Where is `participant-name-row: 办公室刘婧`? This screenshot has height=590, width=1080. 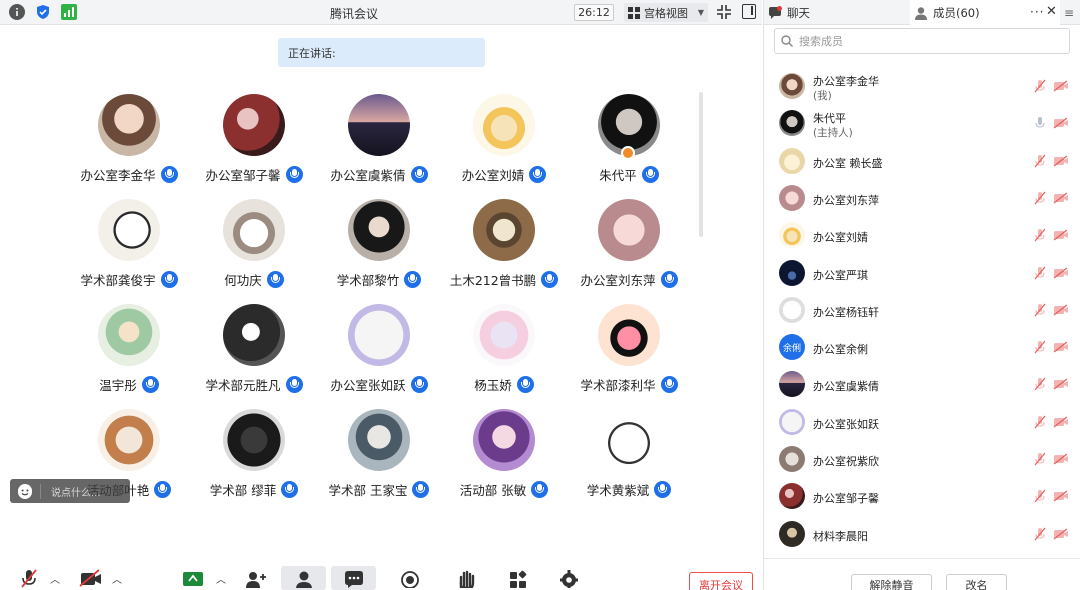 participant-name-row: 办公室刘婧 is located at coordinates (504, 174).